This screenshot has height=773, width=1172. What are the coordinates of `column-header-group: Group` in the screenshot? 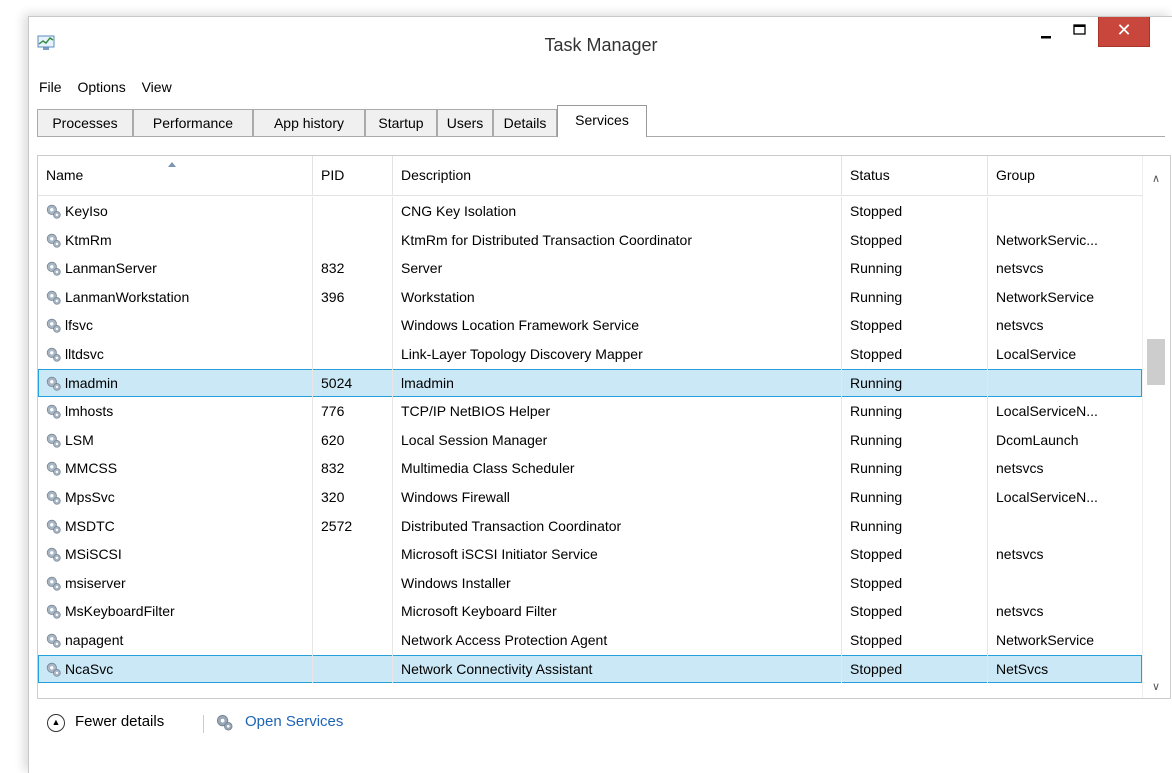 It's located at (1064, 175).